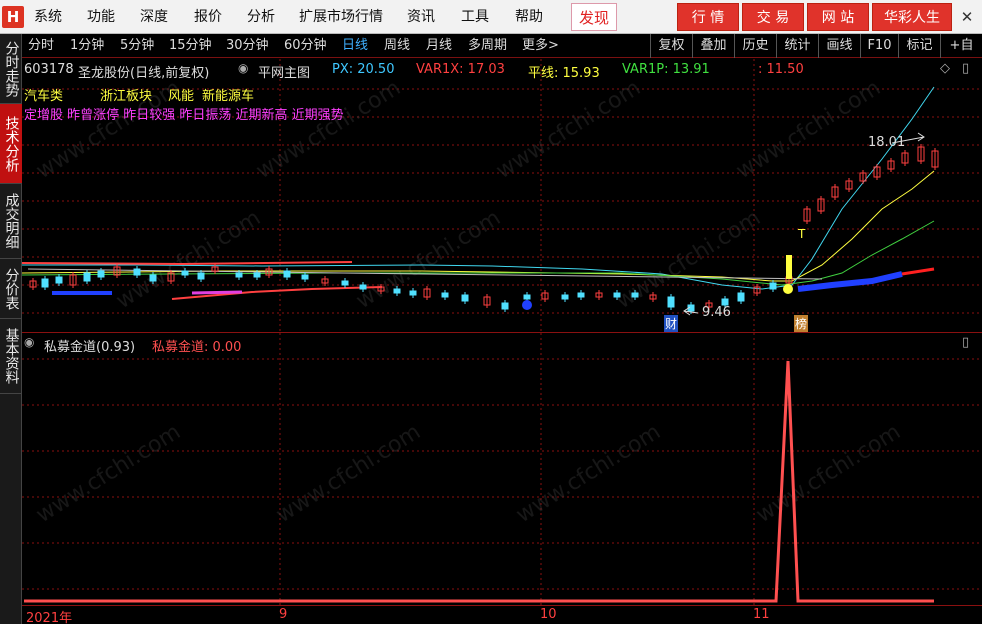 This screenshot has width=982, height=624. What do you see at coordinates (328, 129) in the screenshot?
I see `watermark-1: www.cfchi.com` at bounding box center [328, 129].